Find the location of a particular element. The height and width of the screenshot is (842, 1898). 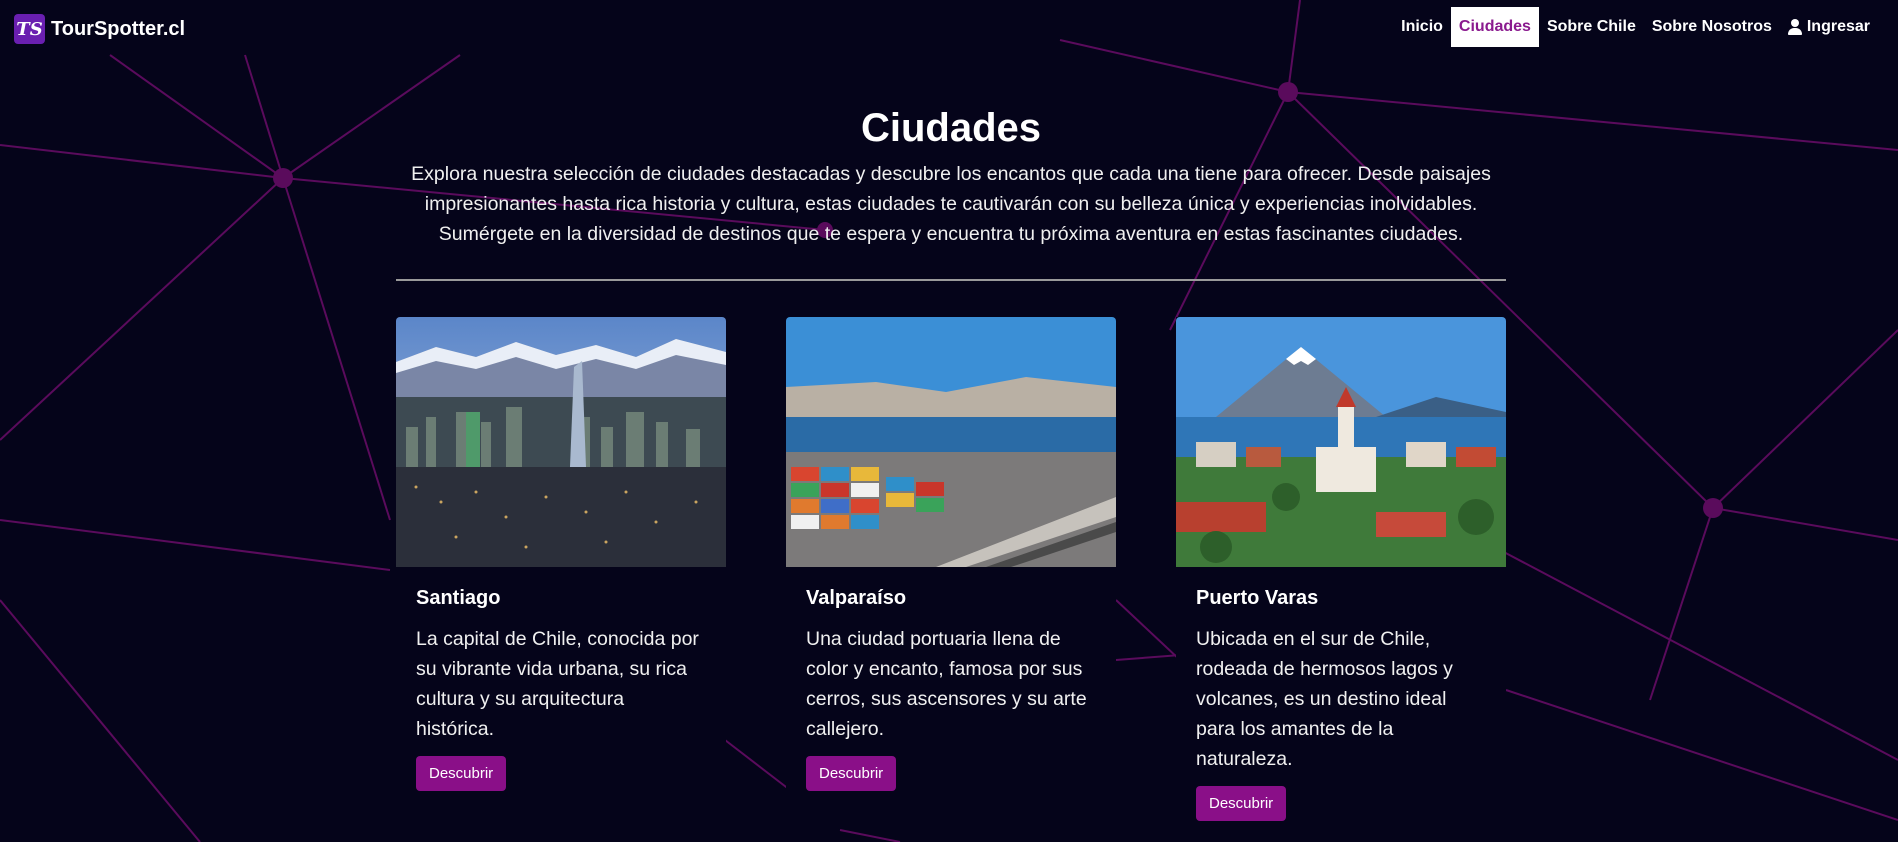

brand-logo: TS is located at coordinates (29, 29).